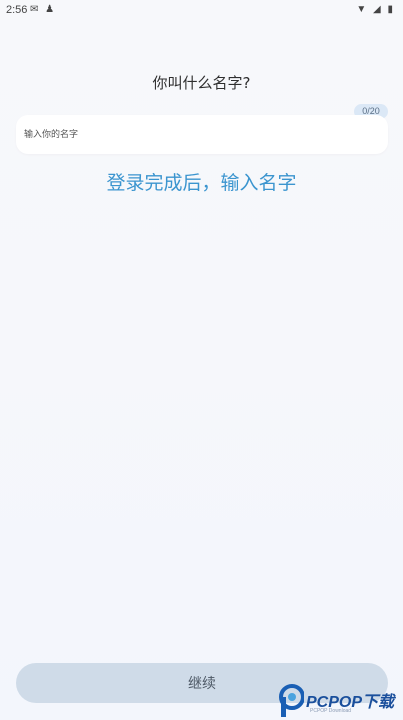 The image size is (403, 720). I want to click on status-bar: 2:56 ✉ ♟ ▼ ◢ ▮, so click(201, 11).